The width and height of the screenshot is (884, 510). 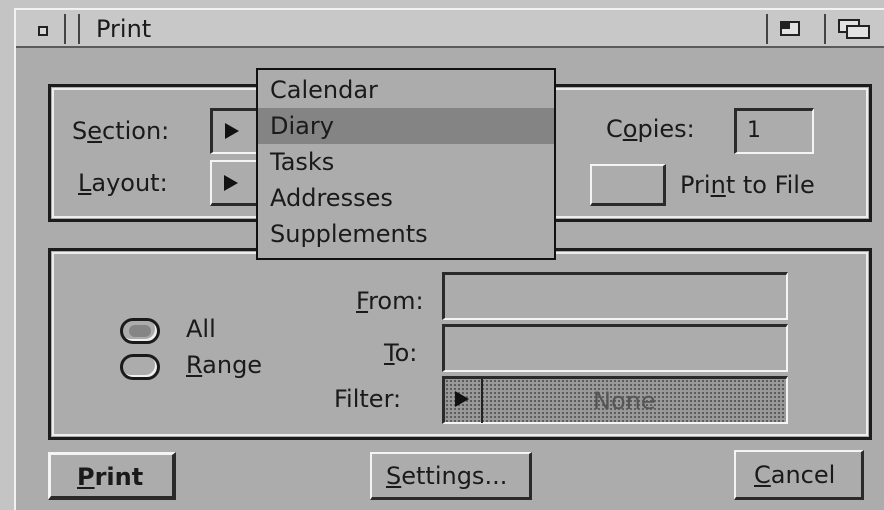 What do you see at coordinates (615, 348) in the screenshot?
I see `to-field` at bounding box center [615, 348].